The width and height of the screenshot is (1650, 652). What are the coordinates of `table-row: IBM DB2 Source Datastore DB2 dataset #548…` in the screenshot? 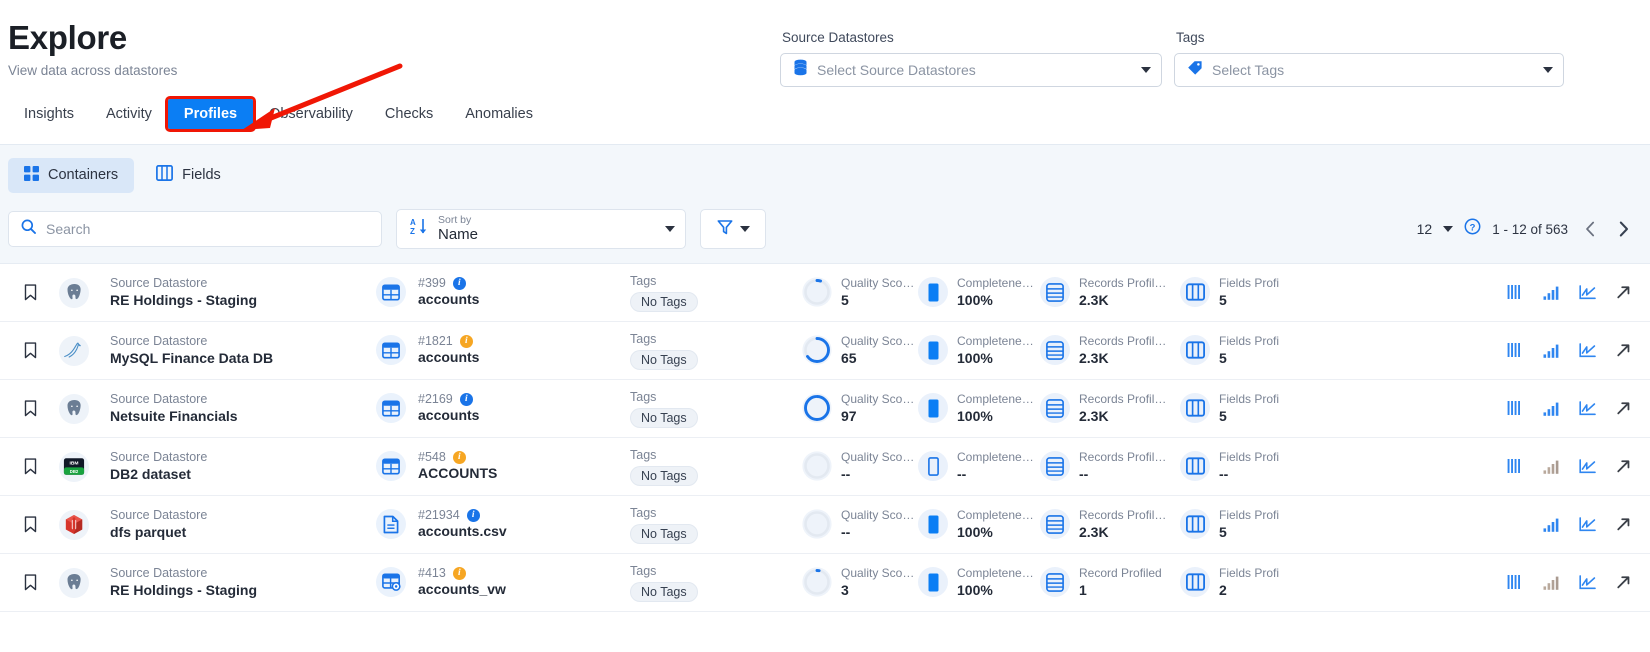 It's located at (825, 467).